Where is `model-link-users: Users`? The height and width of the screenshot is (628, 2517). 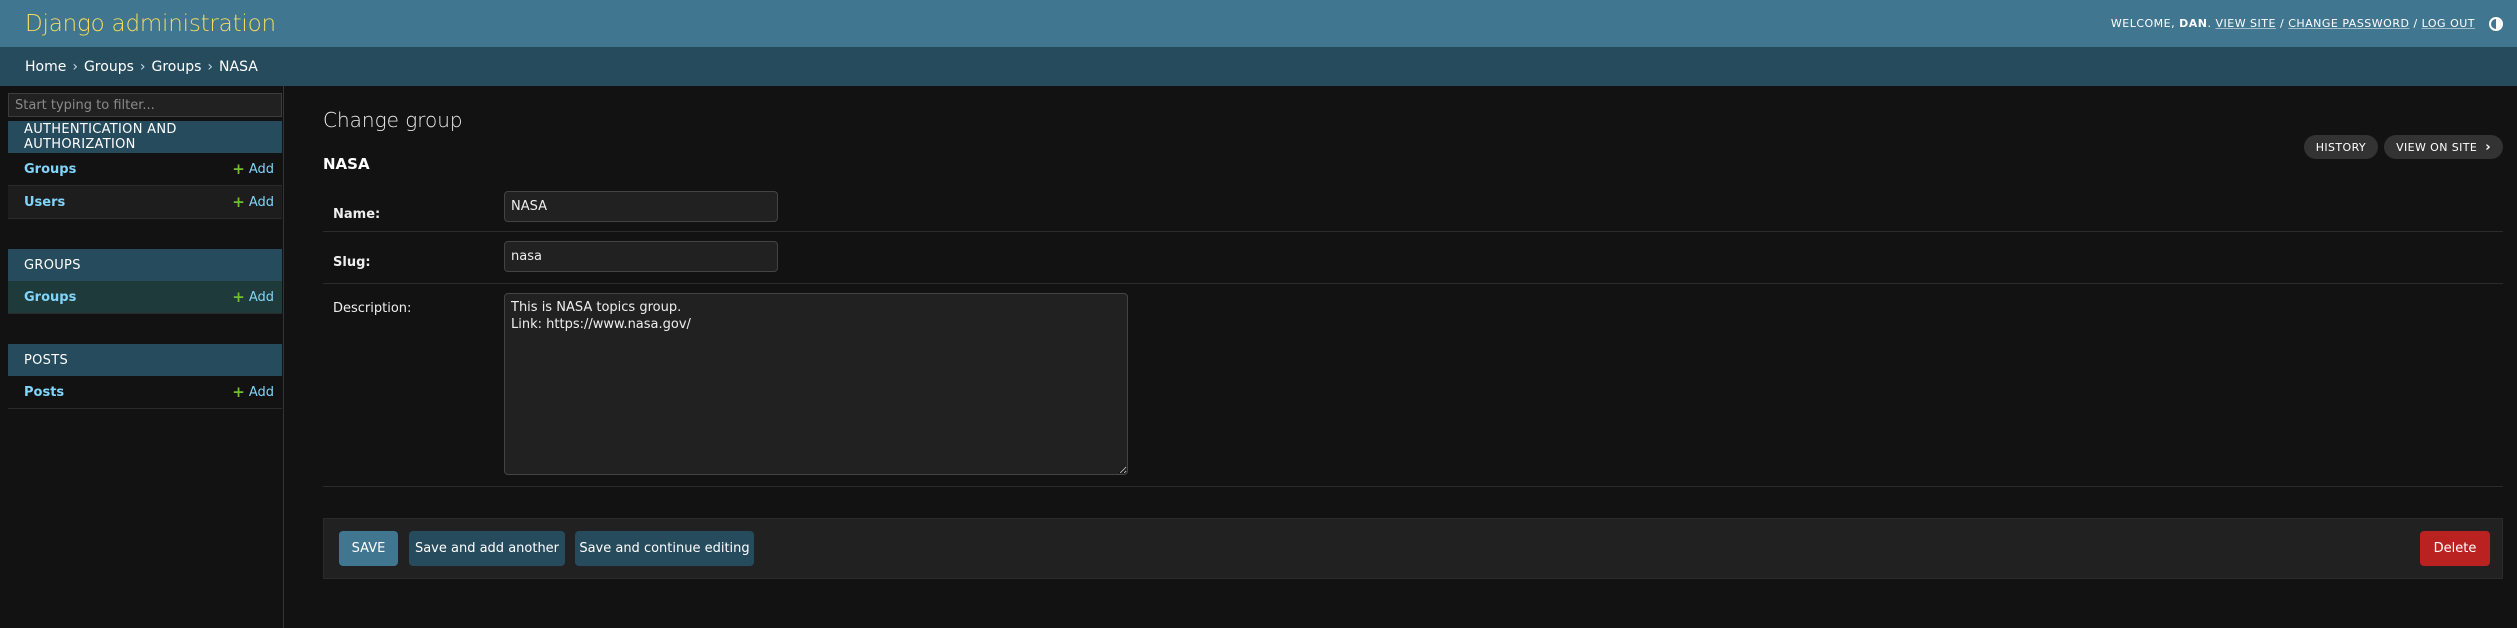 model-link-users: Users is located at coordinates (44, 202).